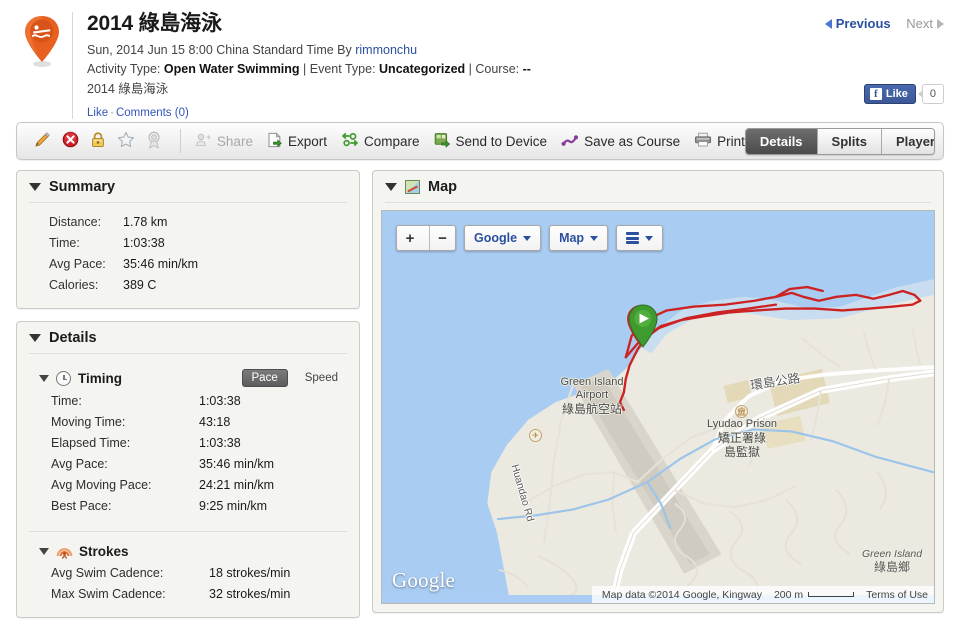 Image resolution: width=960 pixels, height=630 pixels. I want to click on timing-value: 35:46 min/km, so click(237, 464).